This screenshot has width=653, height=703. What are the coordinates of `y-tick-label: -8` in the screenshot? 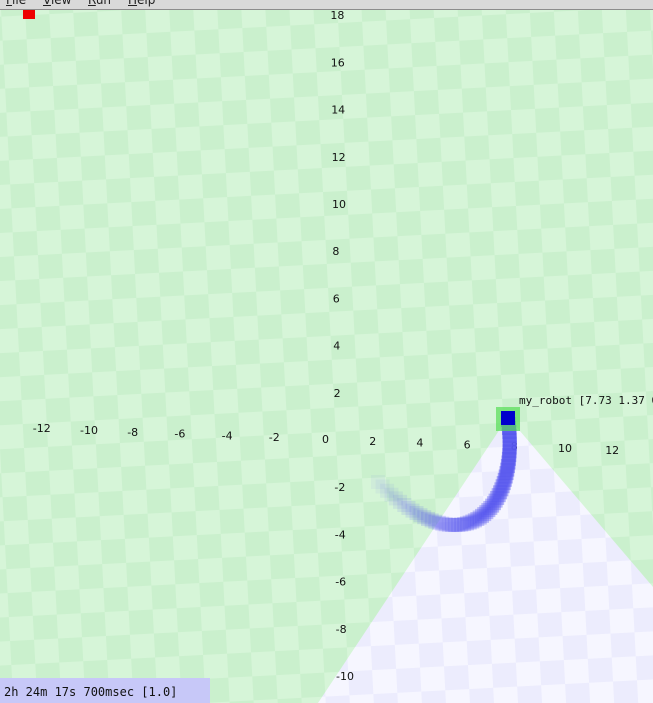 It's located at (341, 629).